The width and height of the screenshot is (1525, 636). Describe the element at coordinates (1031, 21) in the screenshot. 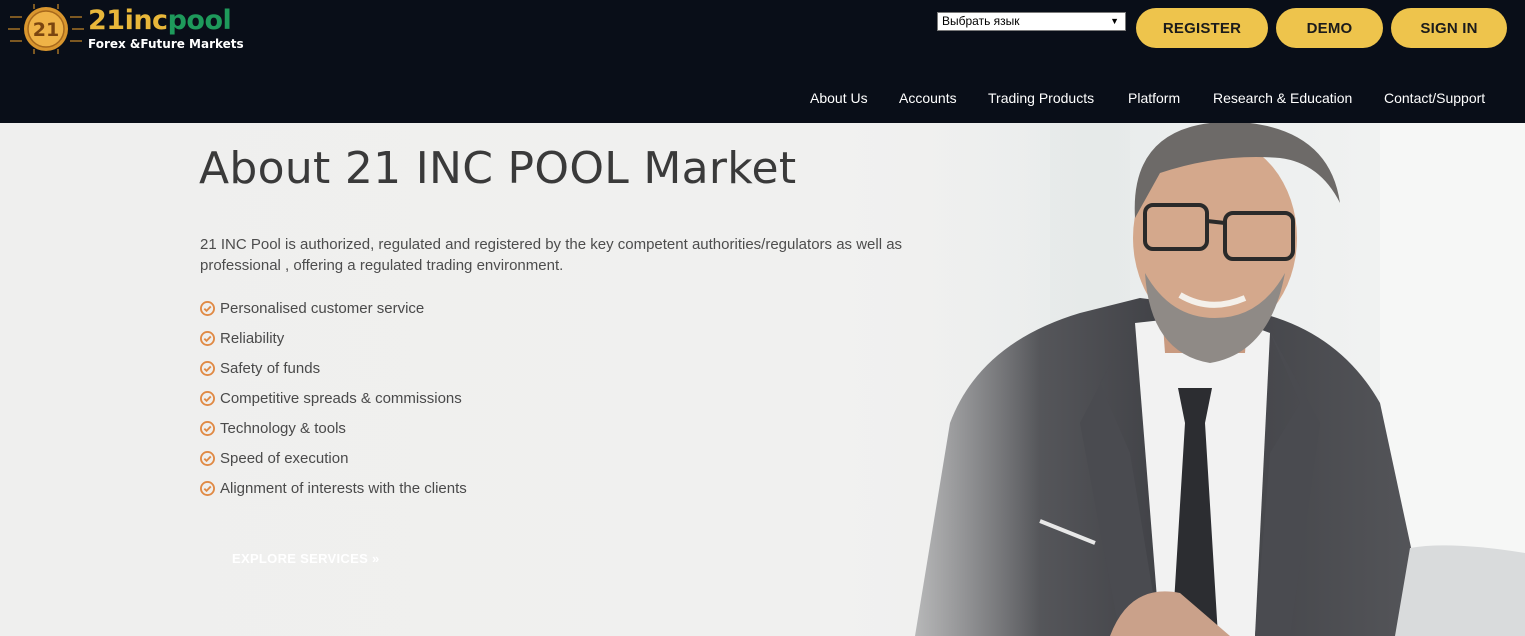

I see `language-select: Выбрать язык ▼` at that location.